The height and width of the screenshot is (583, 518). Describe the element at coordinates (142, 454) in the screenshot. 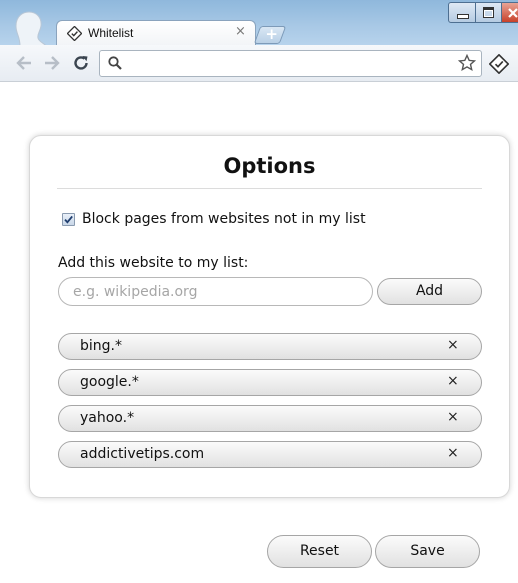

I see `site-name: addictivetips.com` at that location.